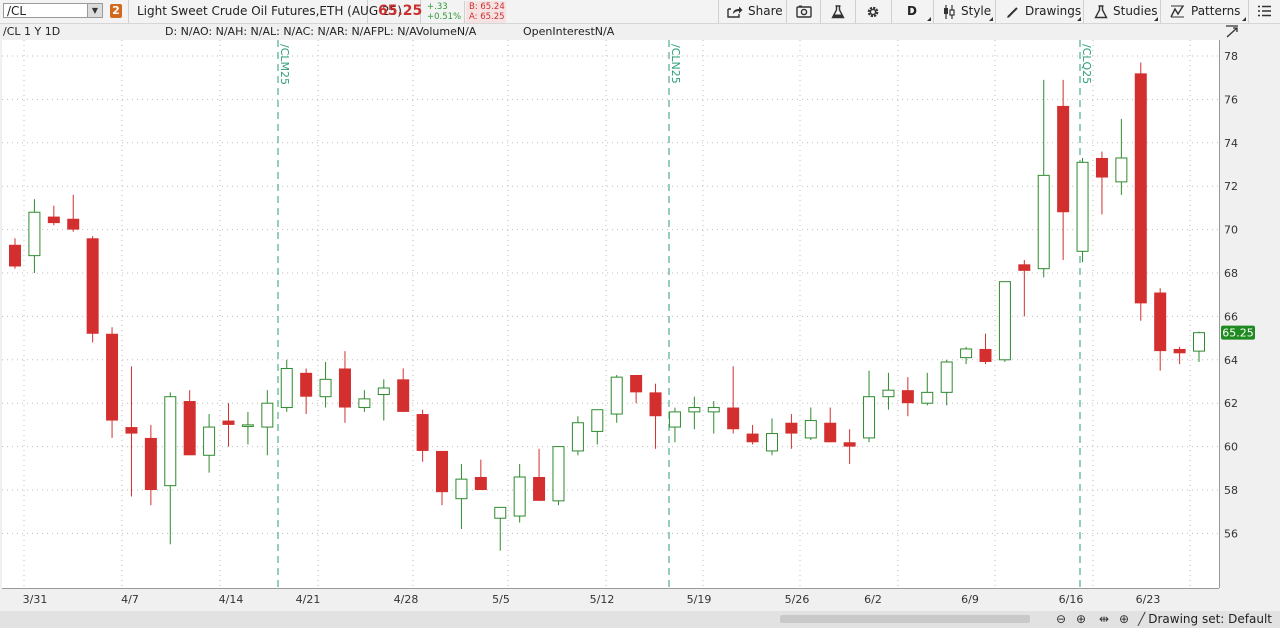 This screenshot has height=628, width=1280. Describe the element at coordinates (116, 11) in the screenshot. I see `link-group-badge: 2` at that location.